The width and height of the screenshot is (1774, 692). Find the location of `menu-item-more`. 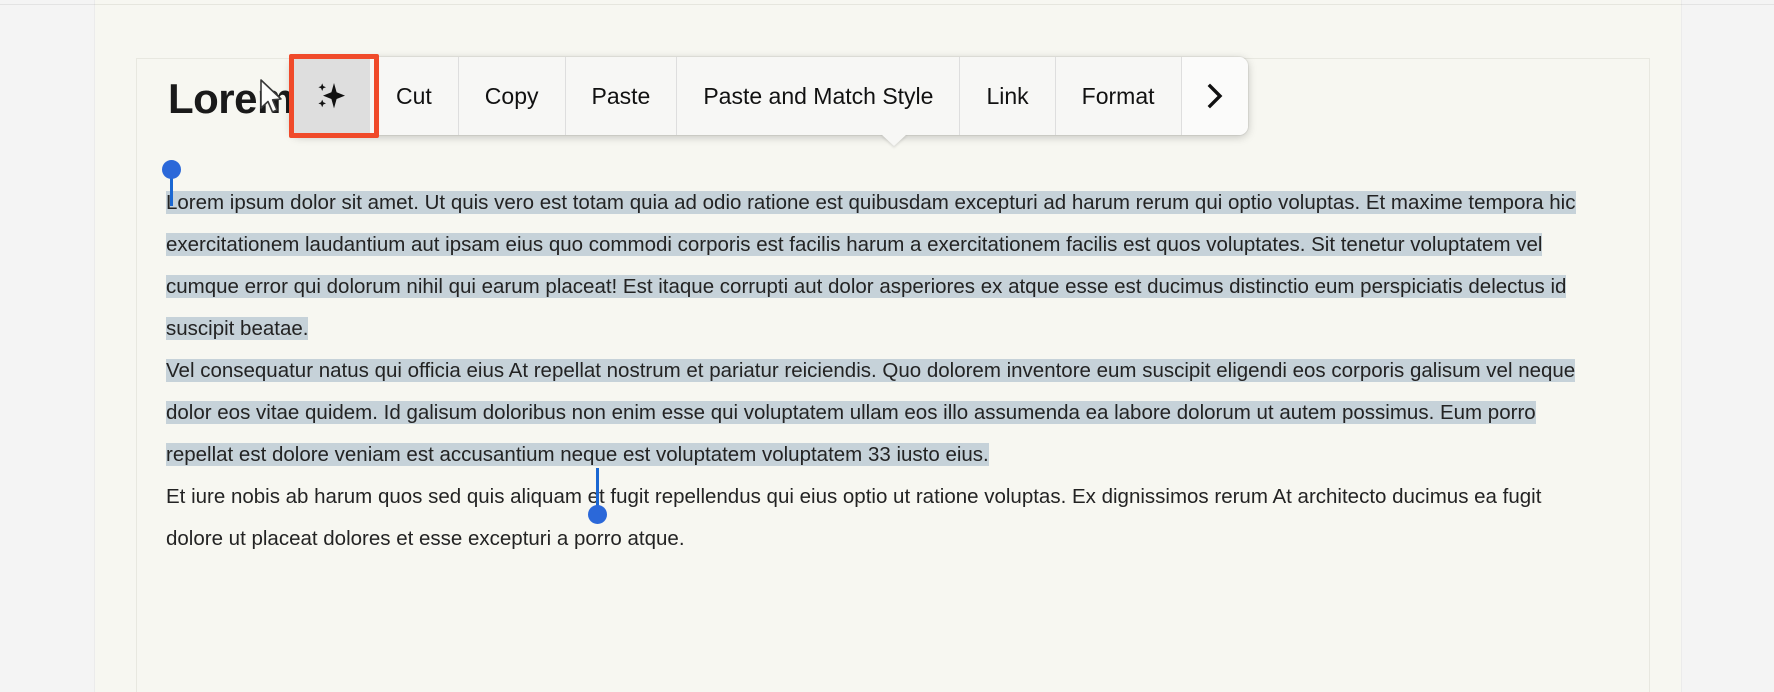

menu-item-more is located at coordinates (1214, 96).